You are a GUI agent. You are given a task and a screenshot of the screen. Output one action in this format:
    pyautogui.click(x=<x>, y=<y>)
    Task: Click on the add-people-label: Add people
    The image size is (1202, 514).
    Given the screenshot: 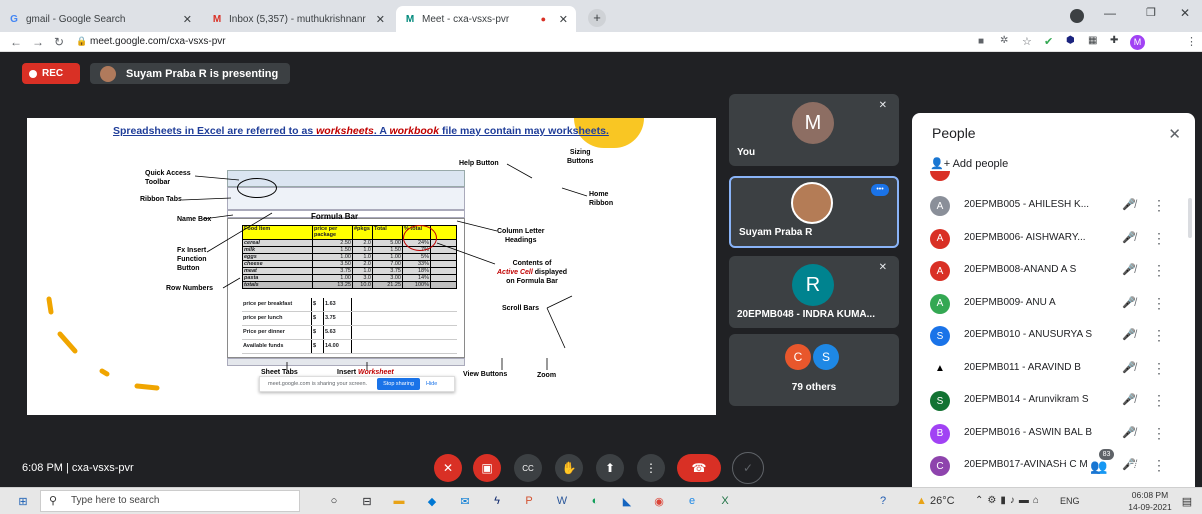 What is the action you would take?
    pyautogui.click(x=980, y=164)
    